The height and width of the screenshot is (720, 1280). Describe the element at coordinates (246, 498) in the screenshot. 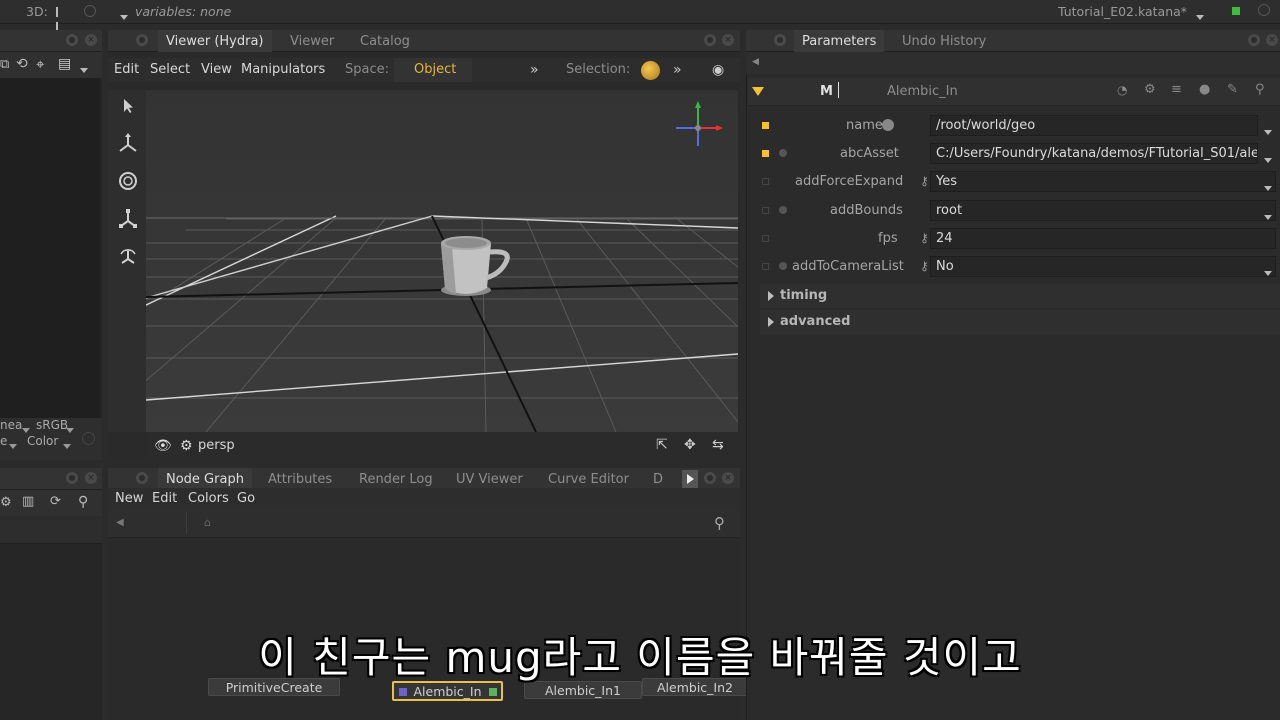

I see `menu-go: Go` at that location.